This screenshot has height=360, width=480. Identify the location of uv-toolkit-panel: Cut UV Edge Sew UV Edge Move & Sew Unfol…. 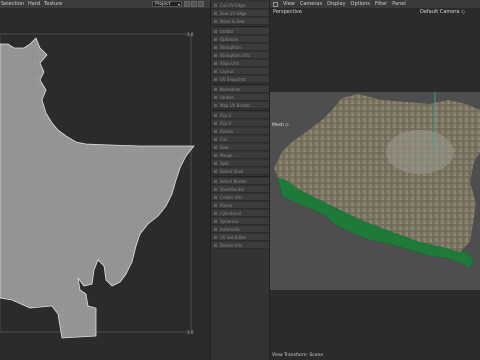
(240, 180).